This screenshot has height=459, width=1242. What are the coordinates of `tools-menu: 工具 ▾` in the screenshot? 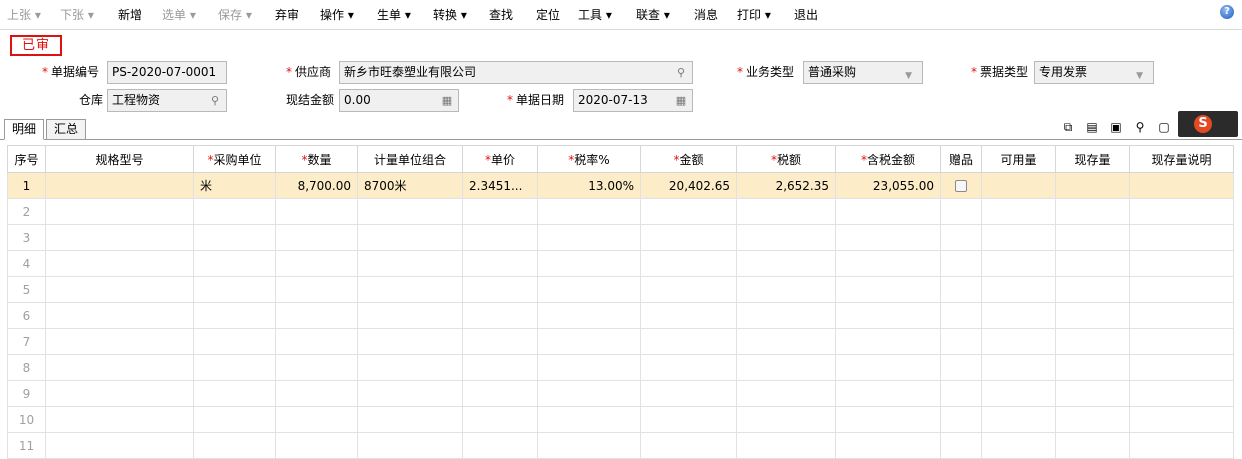 It's located at (595, 15).